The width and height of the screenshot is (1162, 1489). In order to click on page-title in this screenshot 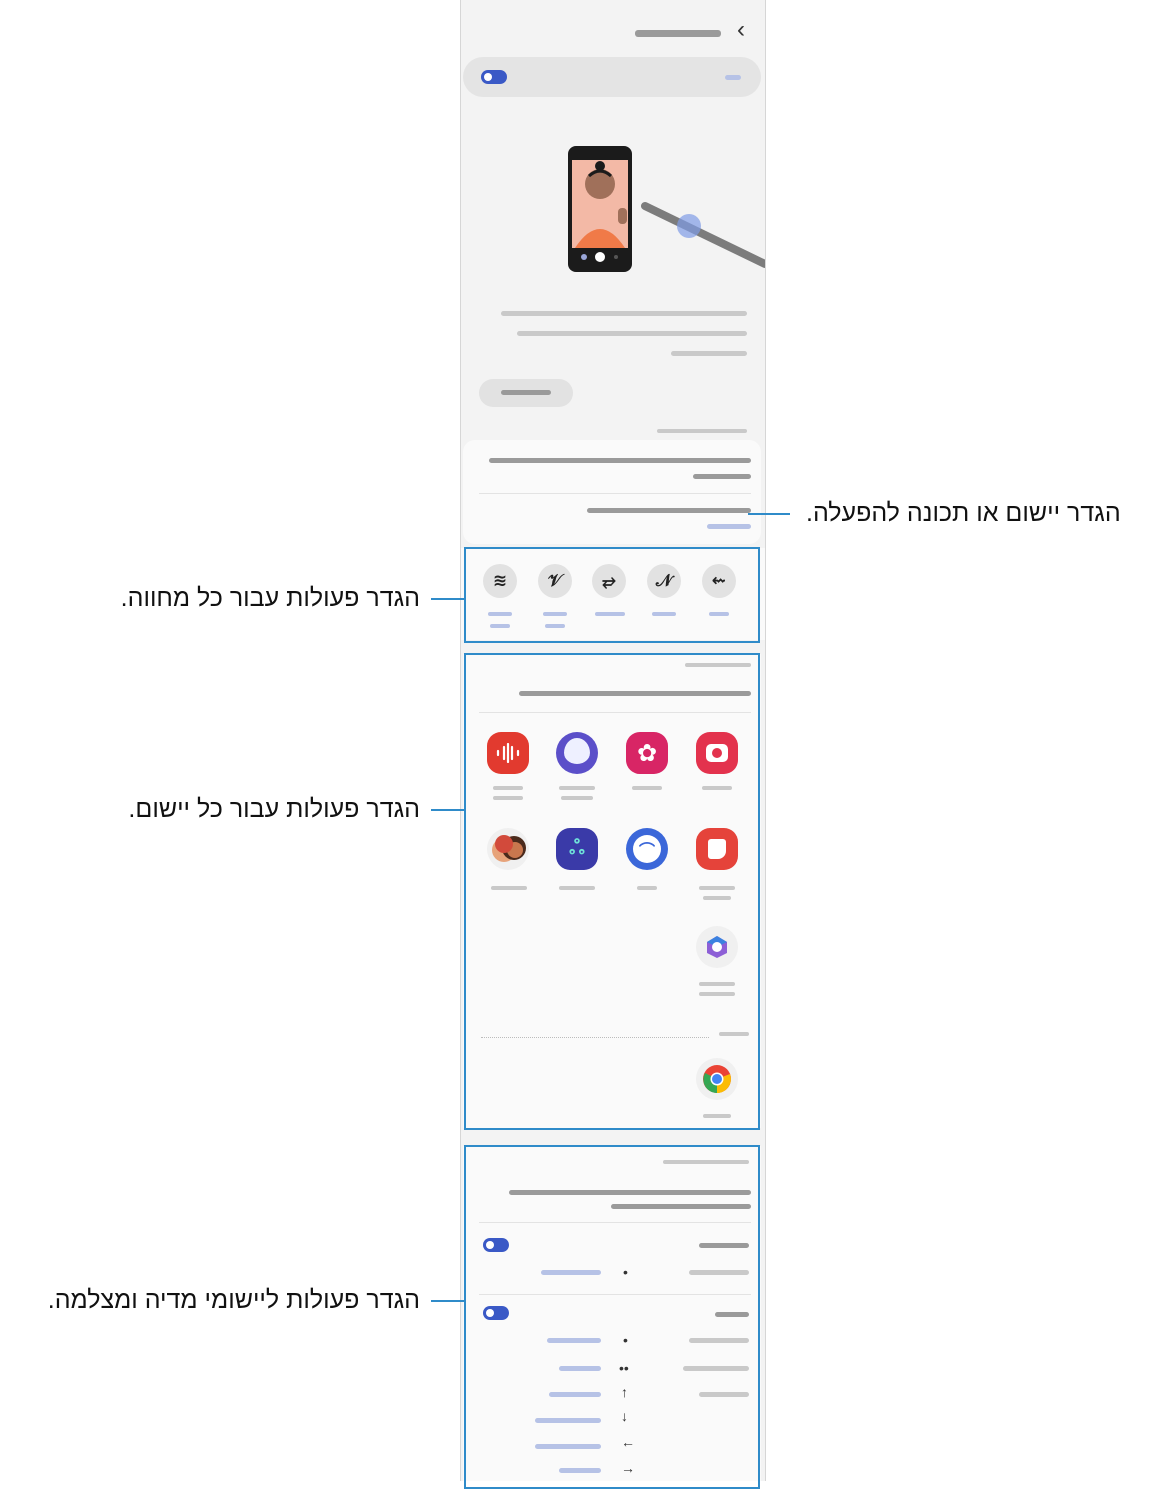, I will do `click(678, 33)`.